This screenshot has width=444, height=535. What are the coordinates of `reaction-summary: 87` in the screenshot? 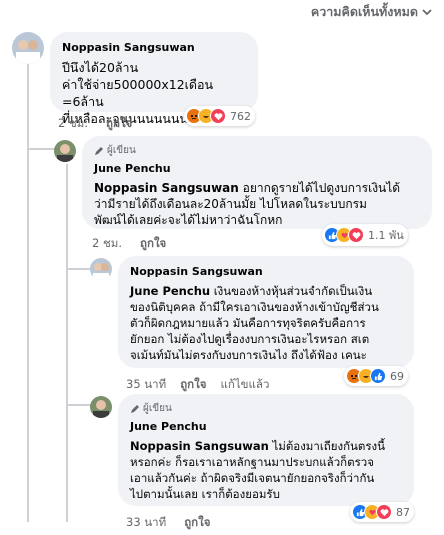 It's located at (382, 512).